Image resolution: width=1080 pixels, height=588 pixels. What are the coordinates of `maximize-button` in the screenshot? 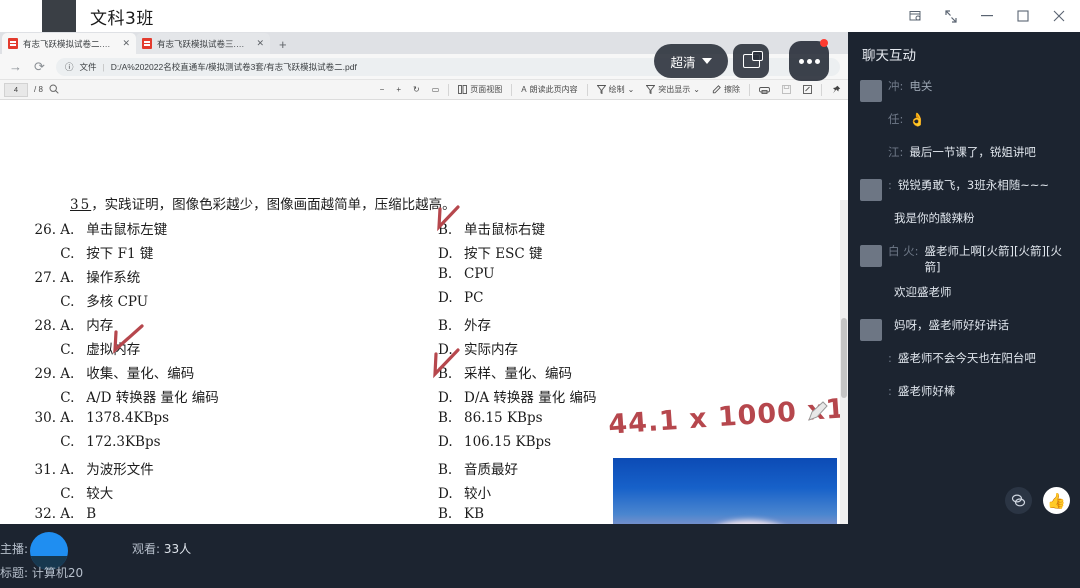 It's located at (1023, 16).